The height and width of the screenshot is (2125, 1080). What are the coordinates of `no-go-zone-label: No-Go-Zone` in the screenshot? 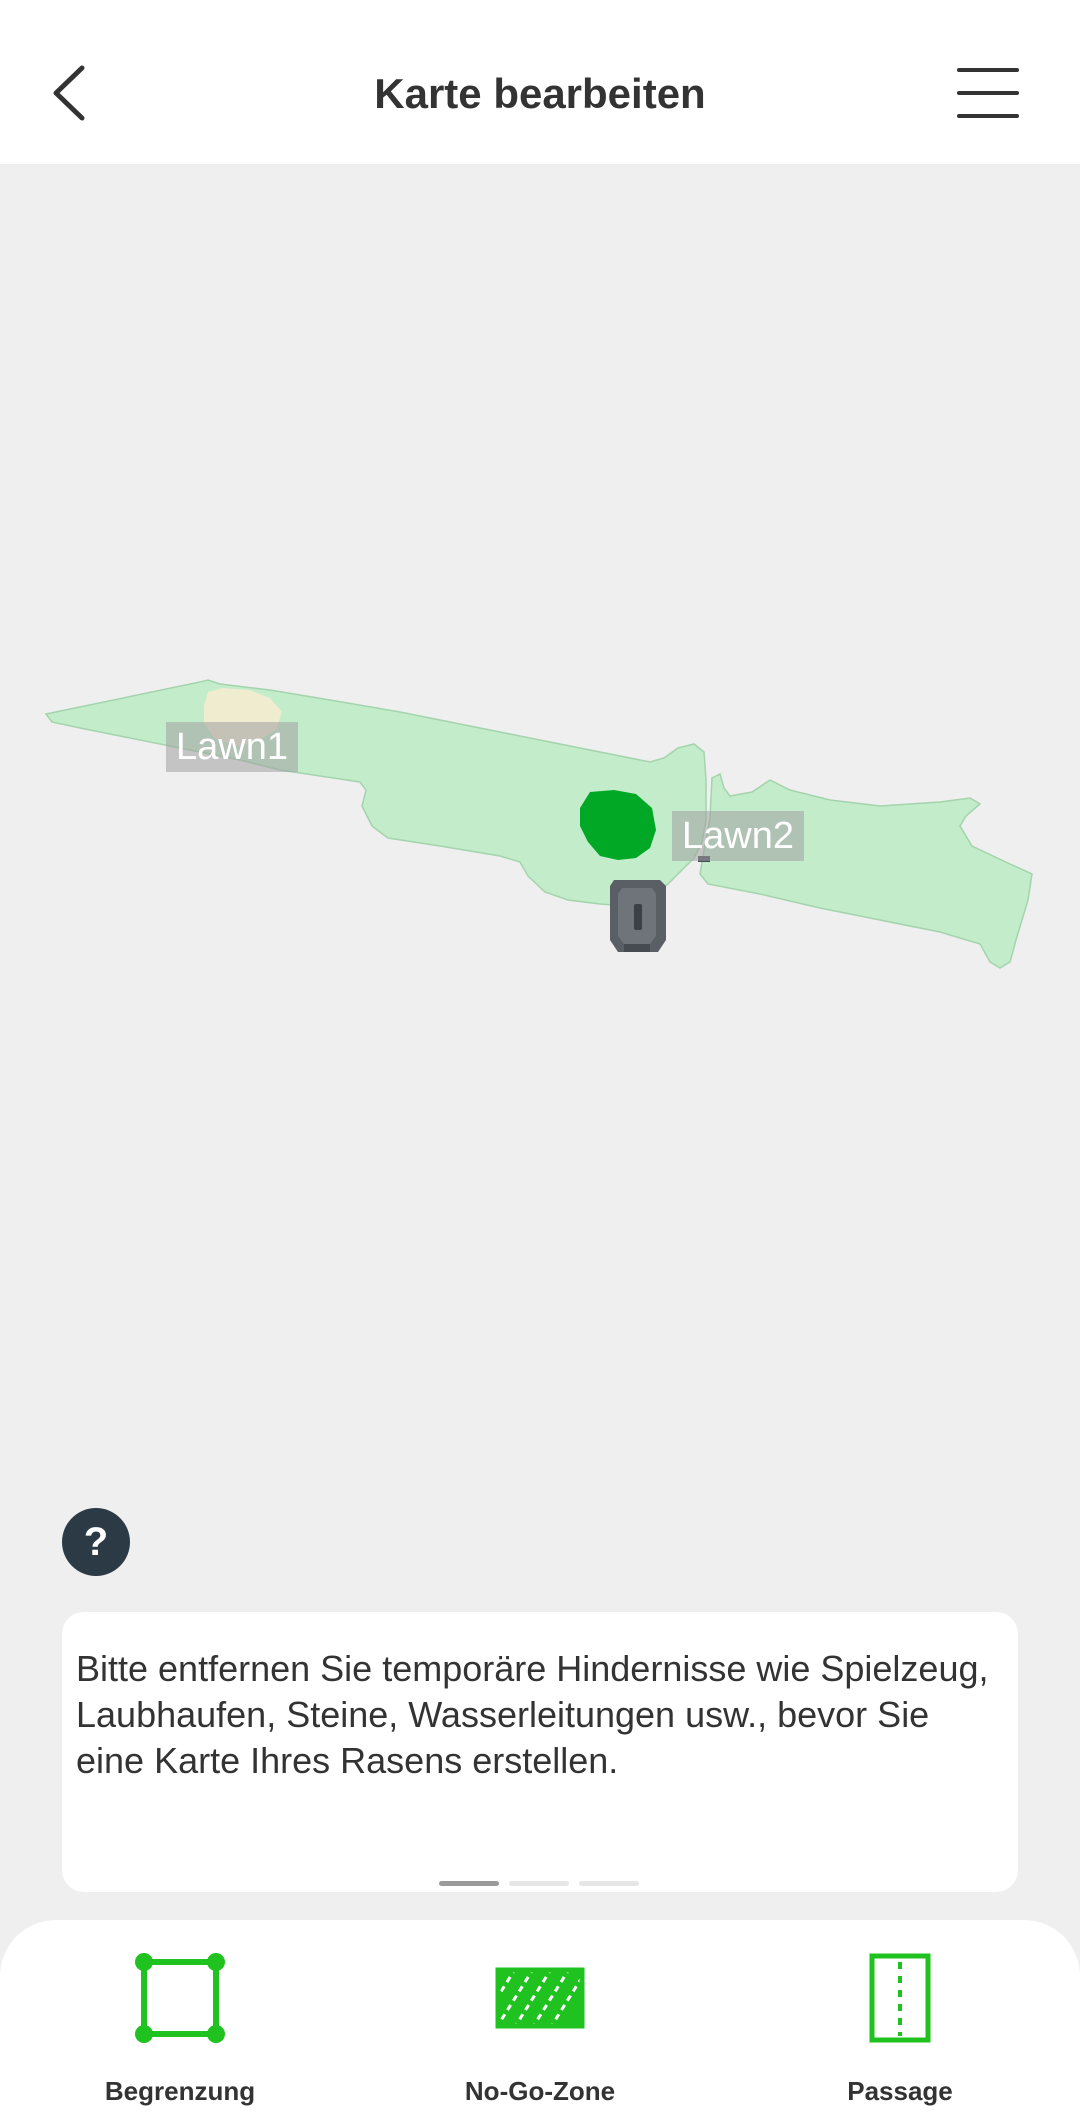 It's located at (540, 2091).